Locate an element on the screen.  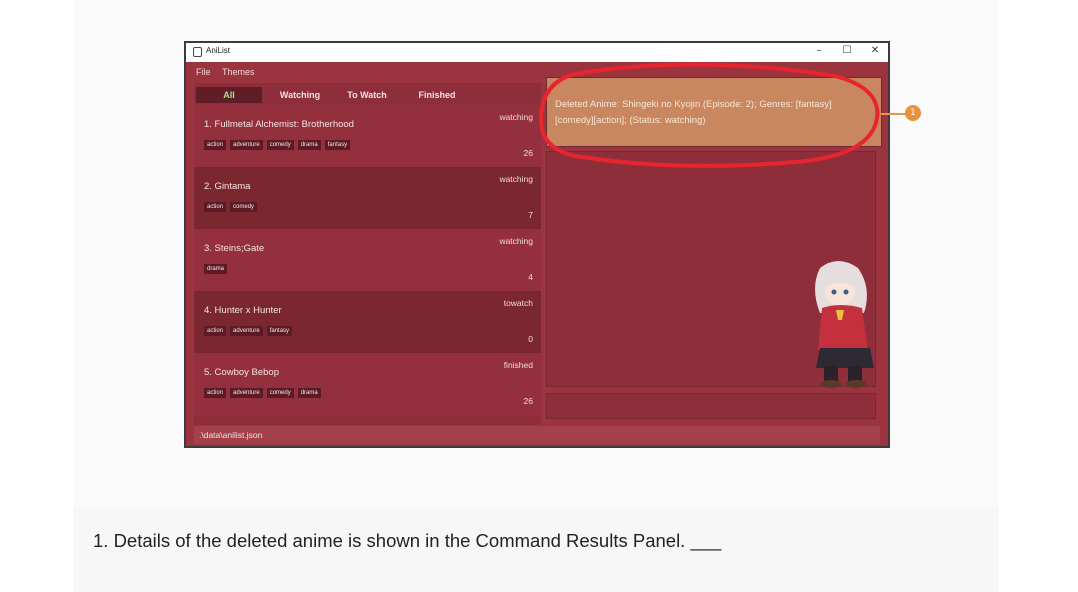
tab-to-watch: To Watch is located at coordinates (367, 95).